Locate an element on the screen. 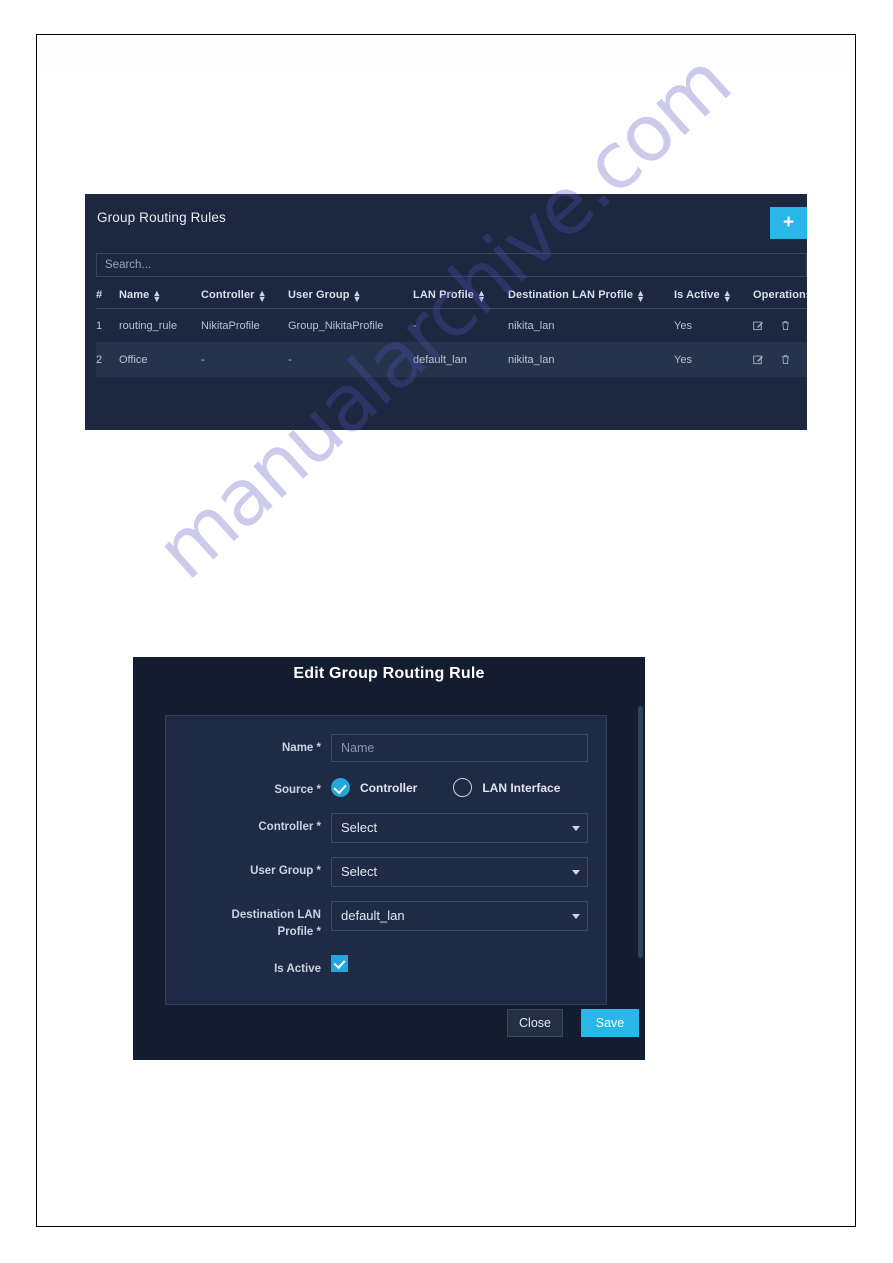 The height and width of the screenshot is (1263, 893). column-label: Operations is located at coordinates (780, 295).